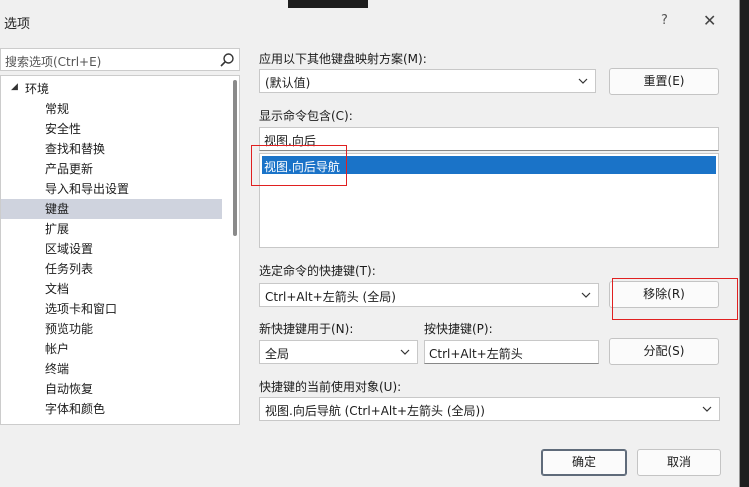 The image size is (749, 487). I want to click on close-button: ✕, so click(709, 20).